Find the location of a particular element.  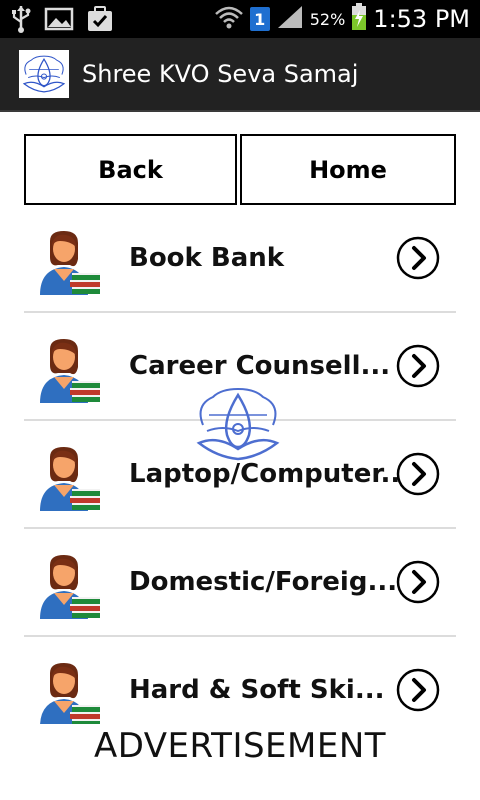

status-right-icons: 1 52% 1:53 PM is located at coordinates (342, 19).